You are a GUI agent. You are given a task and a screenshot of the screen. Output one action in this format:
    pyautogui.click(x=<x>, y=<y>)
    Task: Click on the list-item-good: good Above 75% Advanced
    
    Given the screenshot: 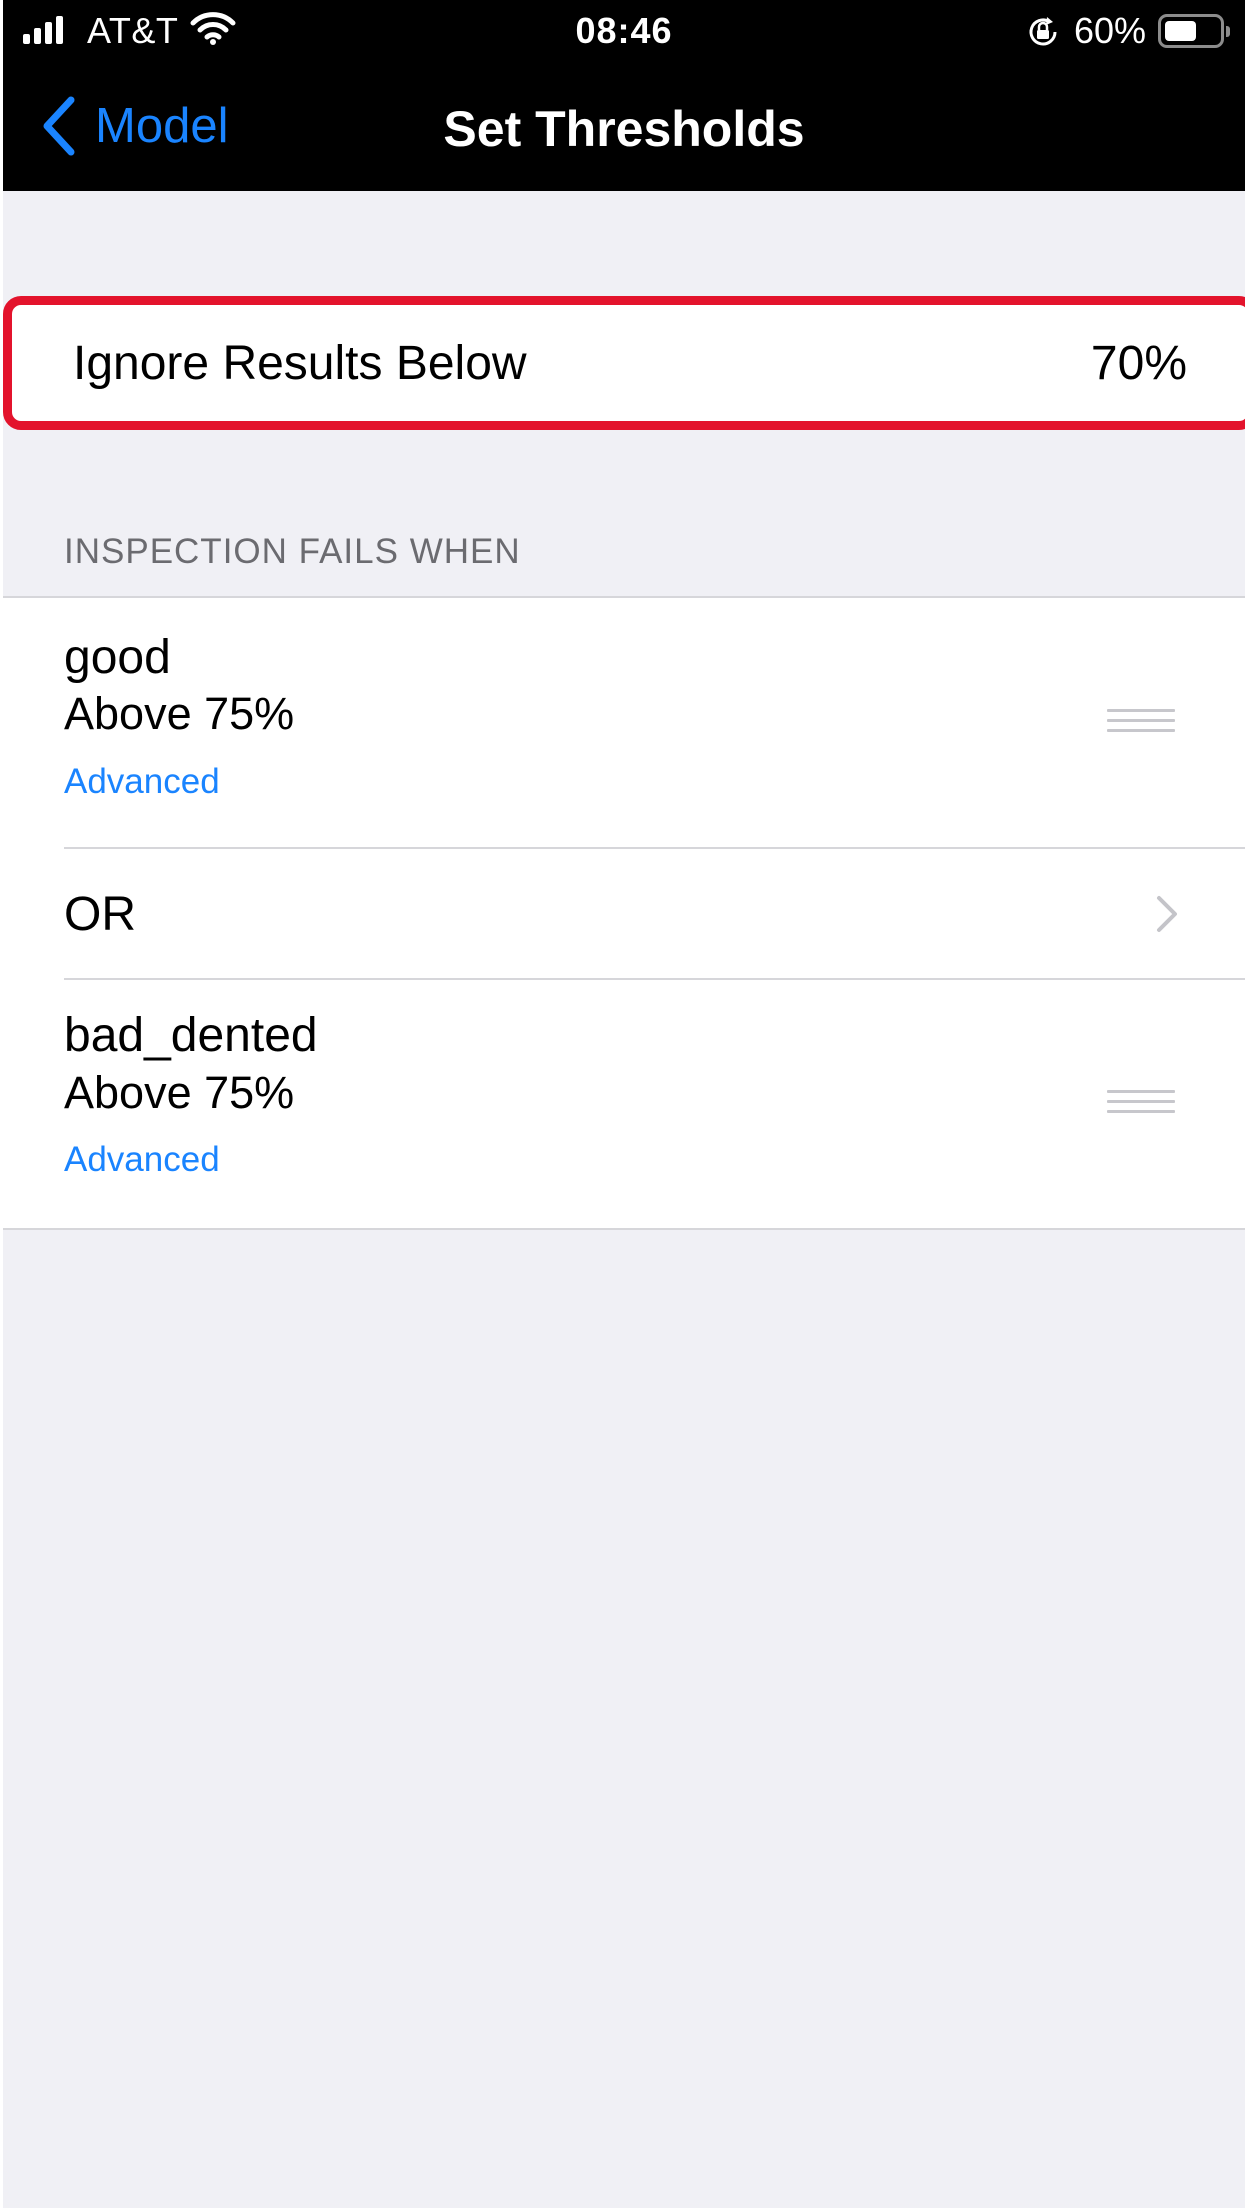 What is the action you would take?
    pyautogui.click(x=624, y=723)
    